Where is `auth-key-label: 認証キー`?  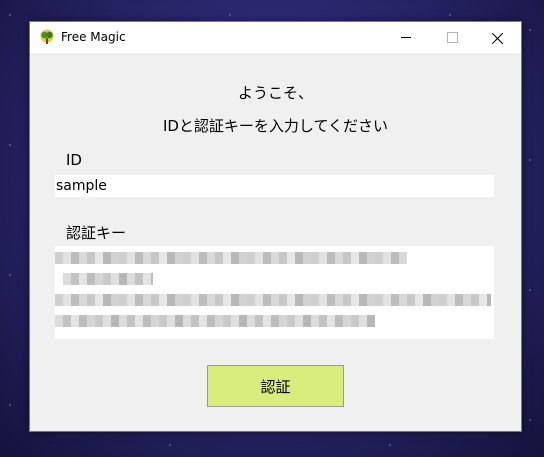
auth-key-label: 認証キー is located at coordinates (96, 233).